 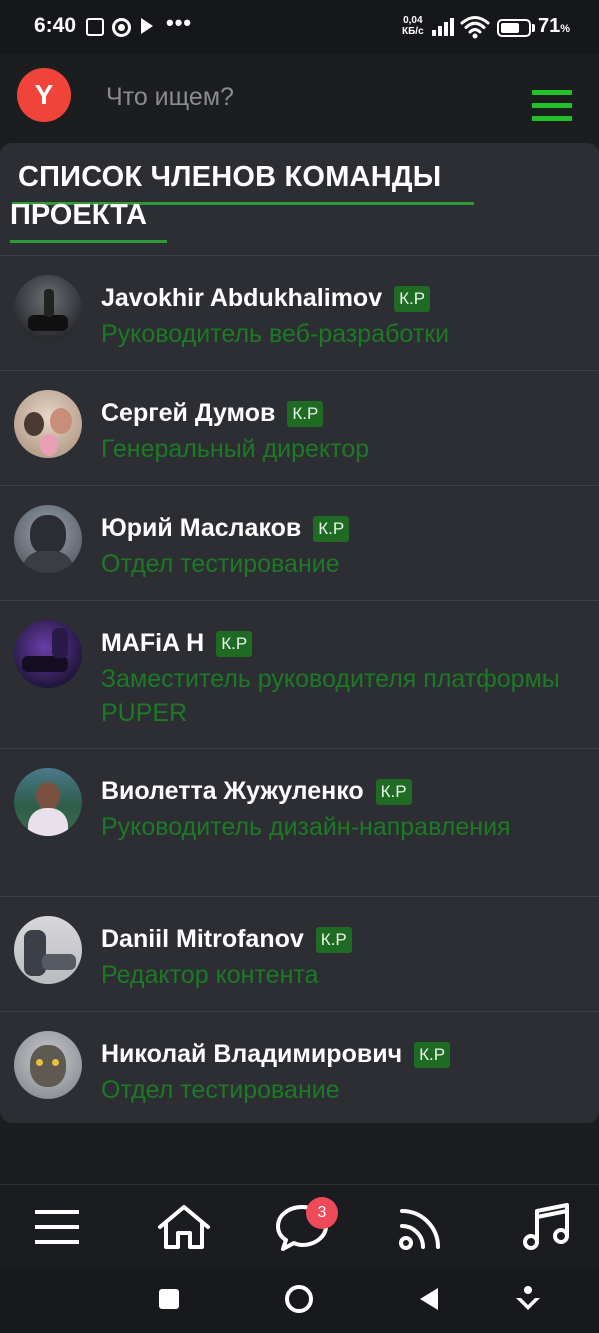 What do you see at coordinates (179, 22) in the screenshot?
I see `more-dots-icon: •••` at bounding box center [179, 22].